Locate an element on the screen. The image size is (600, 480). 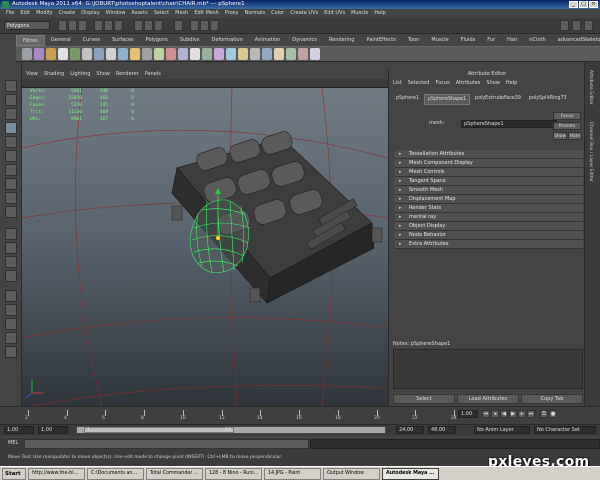
menu-muscle: Muscle is located at coordinates (359, 13).